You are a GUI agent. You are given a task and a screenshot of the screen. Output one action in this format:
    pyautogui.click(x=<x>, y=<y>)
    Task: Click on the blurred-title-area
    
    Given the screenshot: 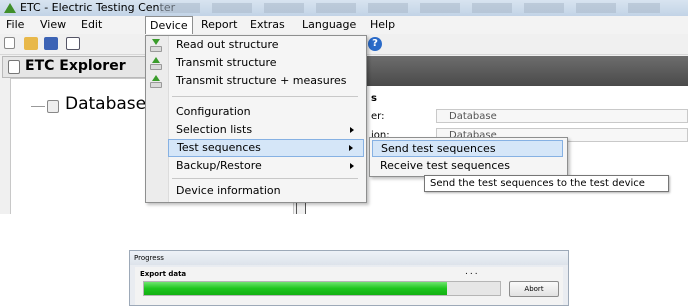 What is the action you would take?
    pyautogui.click(x=410, y=8)
    